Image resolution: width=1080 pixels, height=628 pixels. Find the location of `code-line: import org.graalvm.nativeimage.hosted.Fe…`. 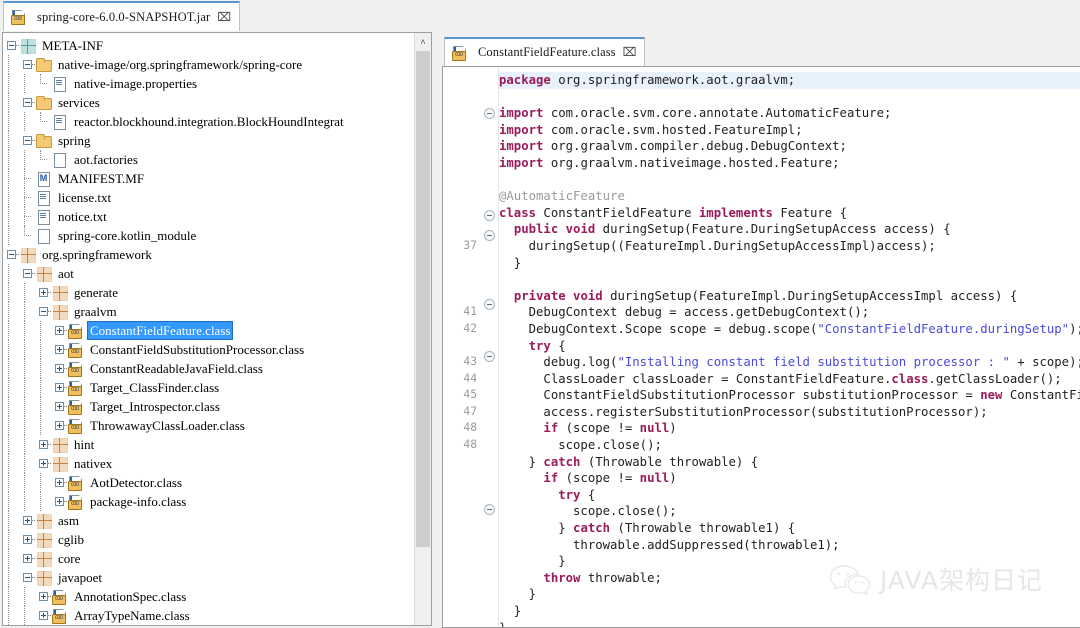

code-line: import org.graalvm.nativeimage.hosted.Fe… is located at coordinates (789, 163).